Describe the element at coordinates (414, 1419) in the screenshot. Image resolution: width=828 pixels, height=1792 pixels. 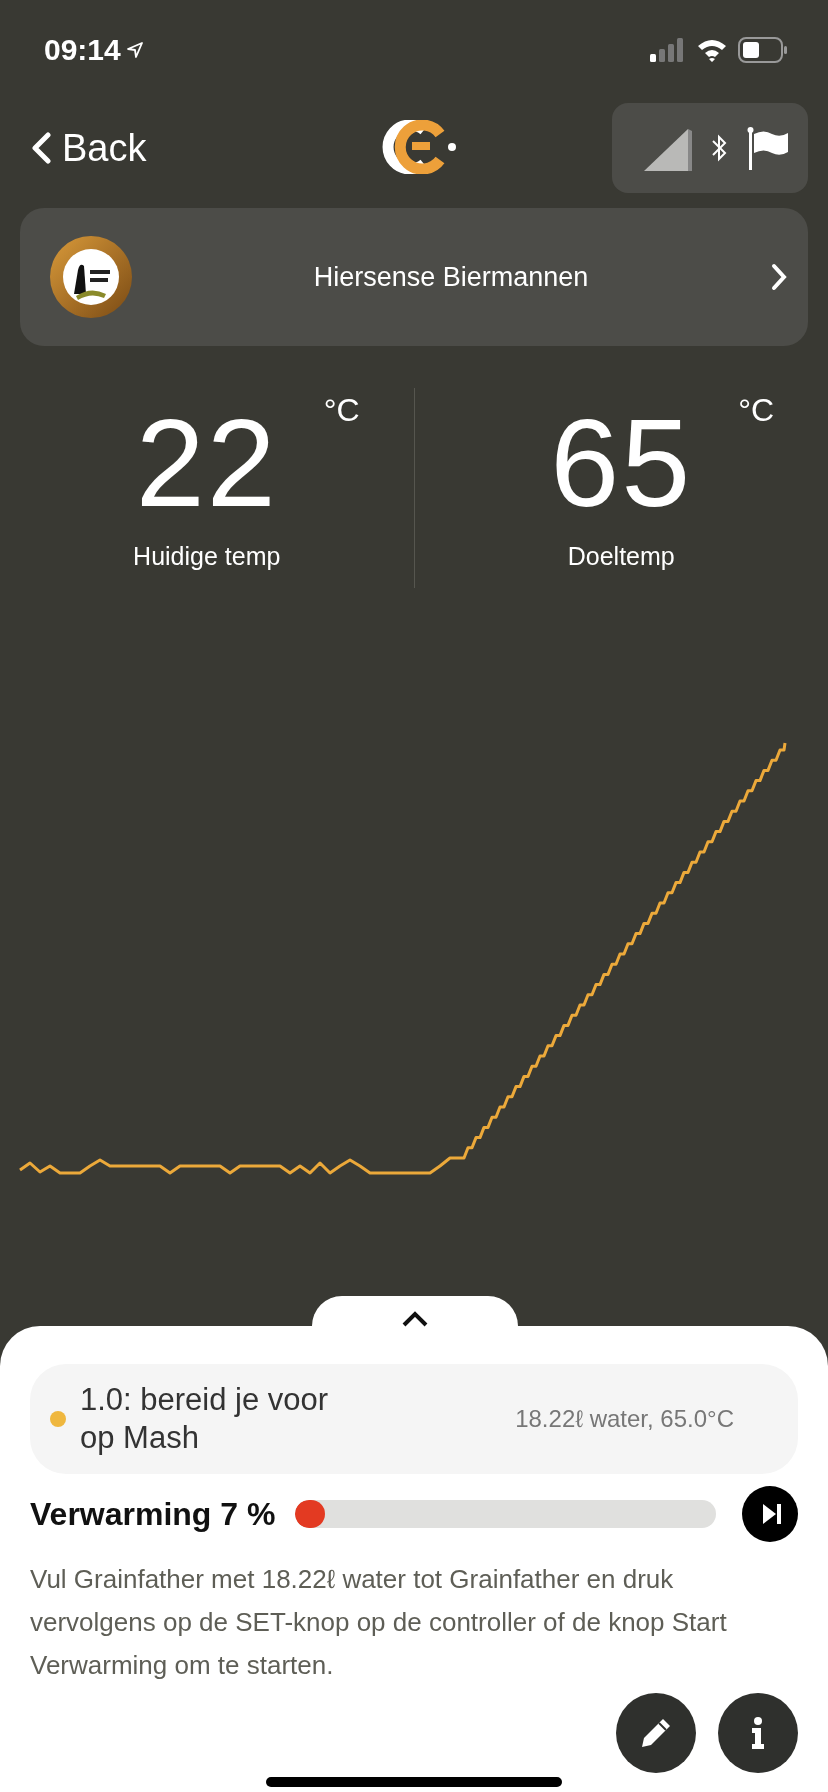
I see `step-card: 1.0: bereid je voor op Mash 18.22ℓ water, 65.0°C` at that location.